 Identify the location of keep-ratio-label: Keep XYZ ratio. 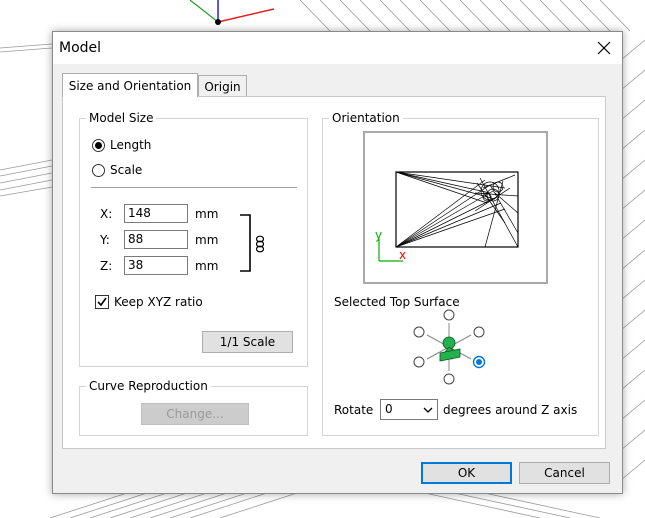
(158, 302).